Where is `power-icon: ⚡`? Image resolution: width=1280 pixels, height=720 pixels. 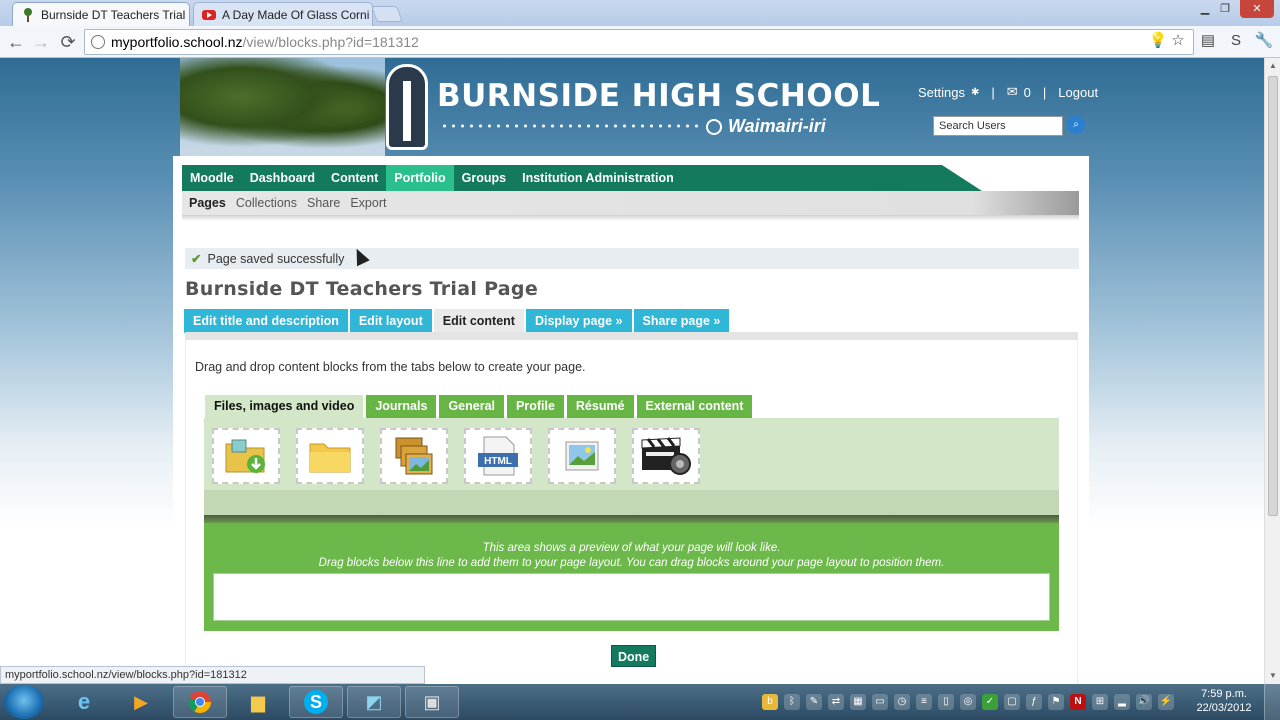 power-icon: ⚡ is located at coordinates (1166, 702).